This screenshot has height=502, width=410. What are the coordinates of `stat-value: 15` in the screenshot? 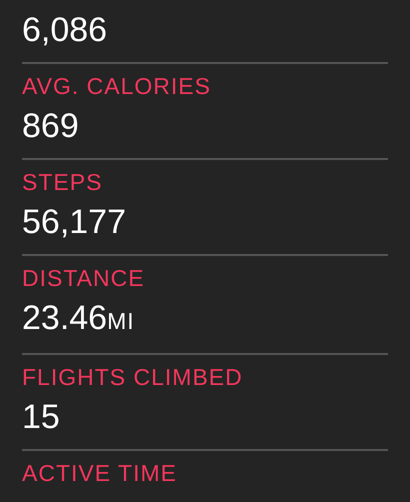 It's located at (41, 417).